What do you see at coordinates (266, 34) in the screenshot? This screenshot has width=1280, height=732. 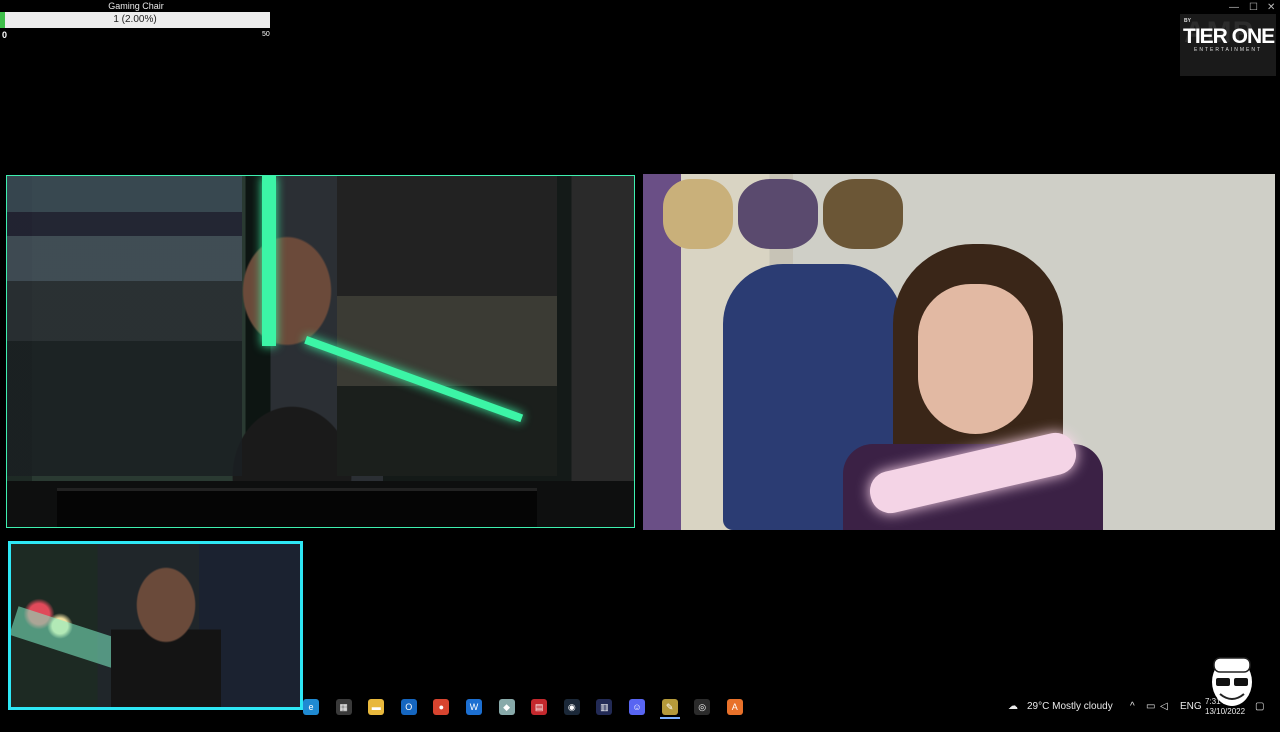 I see `goal-max: 50` at bounding box center [266, 34].